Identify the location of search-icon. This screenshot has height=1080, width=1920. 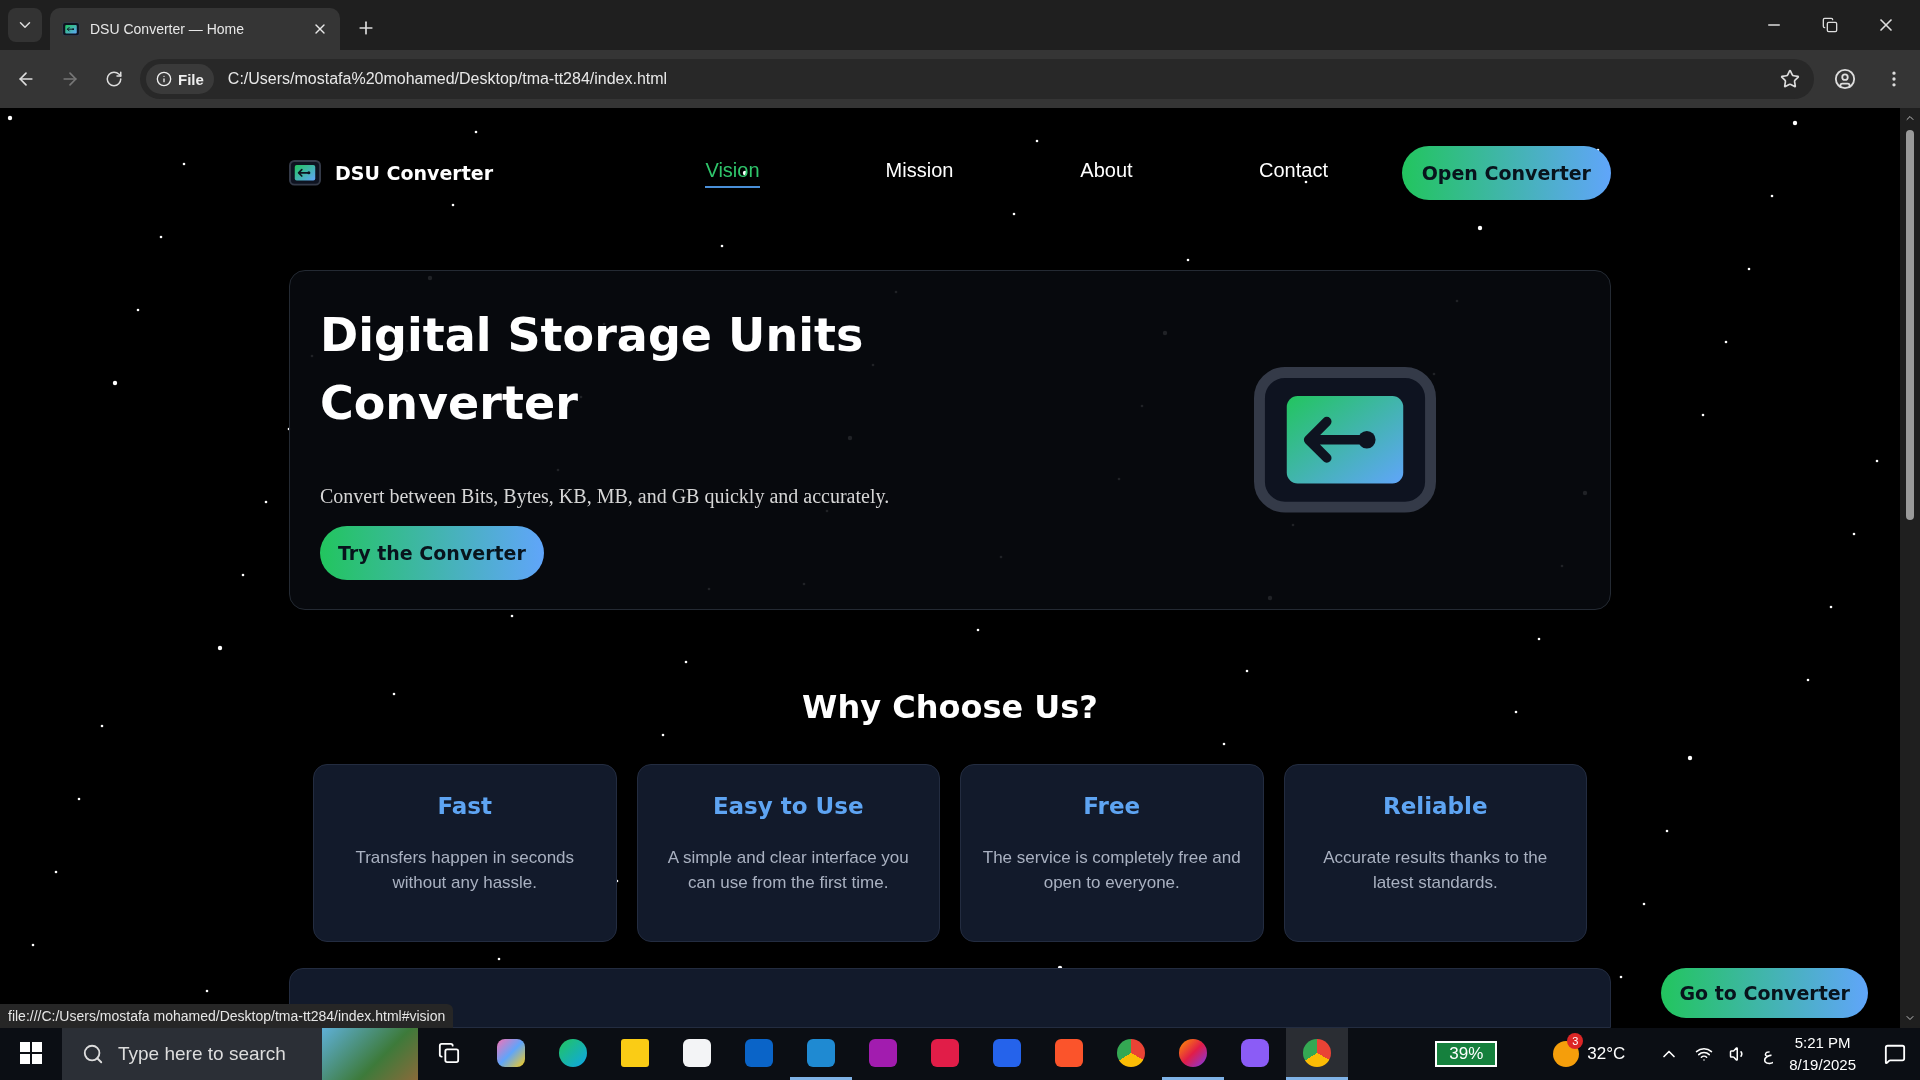
(93, 1054).